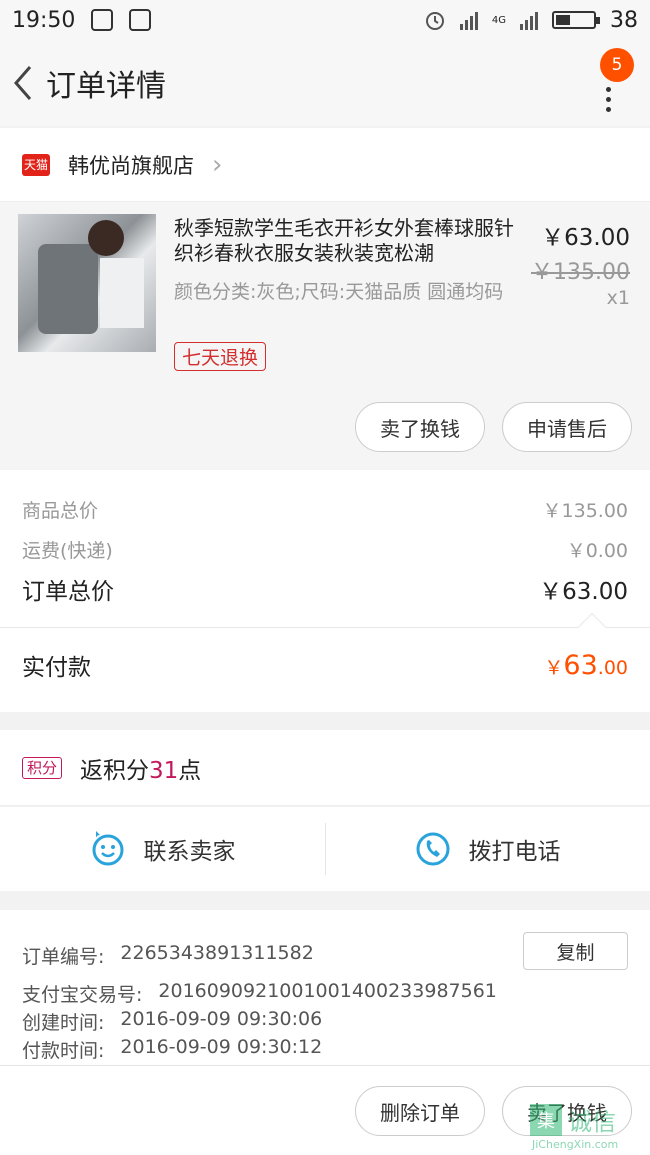 The image size is (650, 1155). I want to click on chat-bubble-icon, so click(107, 848).